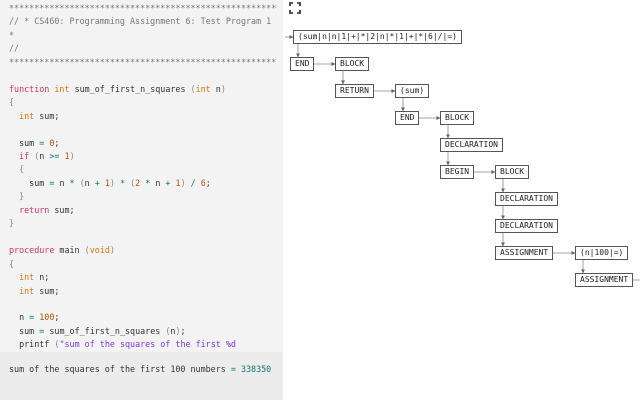 This screenshot has width=640, height=400. I want to click on code-token: 100, so click(47, 317).